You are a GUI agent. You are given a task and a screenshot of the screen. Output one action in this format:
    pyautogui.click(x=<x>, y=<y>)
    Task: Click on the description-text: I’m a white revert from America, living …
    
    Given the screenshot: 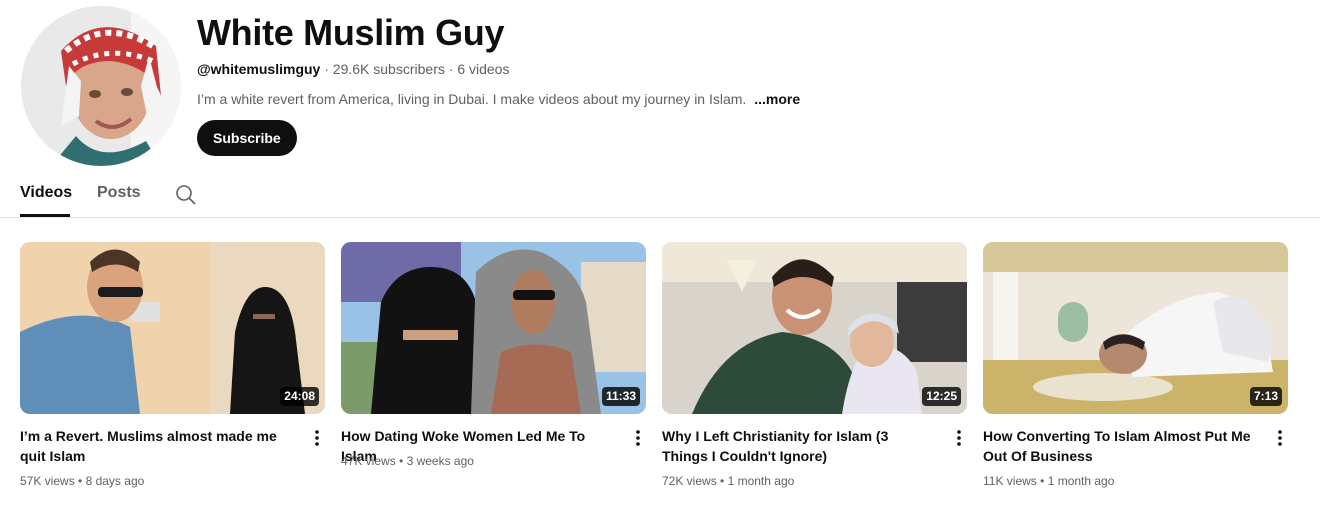 What is the action you would take?
    pyautogui.click(x=472, y=99)
    